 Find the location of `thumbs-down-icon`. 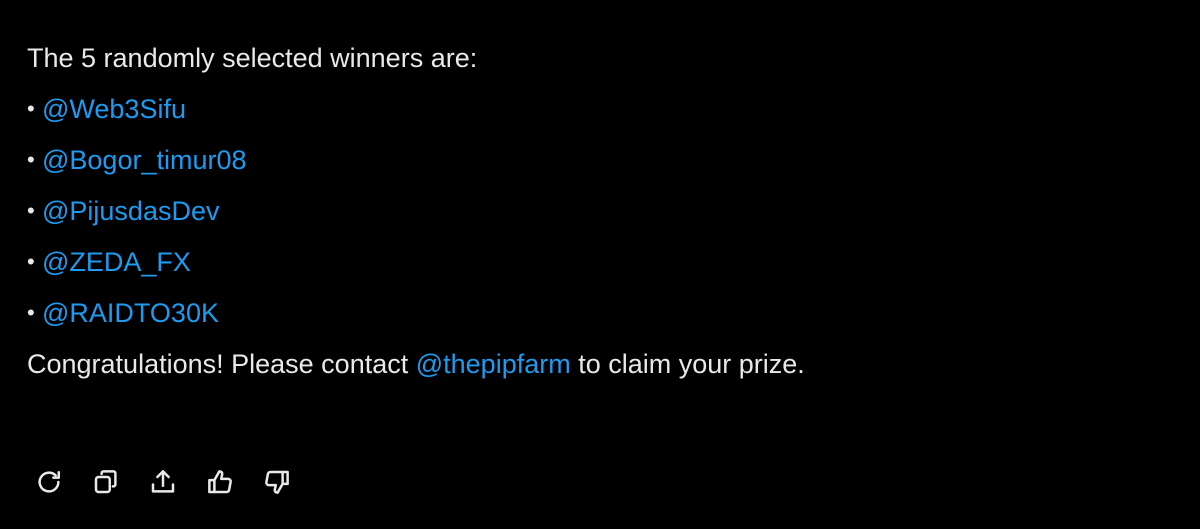

thumbs-down-icon is located at coordinates (277, 482).